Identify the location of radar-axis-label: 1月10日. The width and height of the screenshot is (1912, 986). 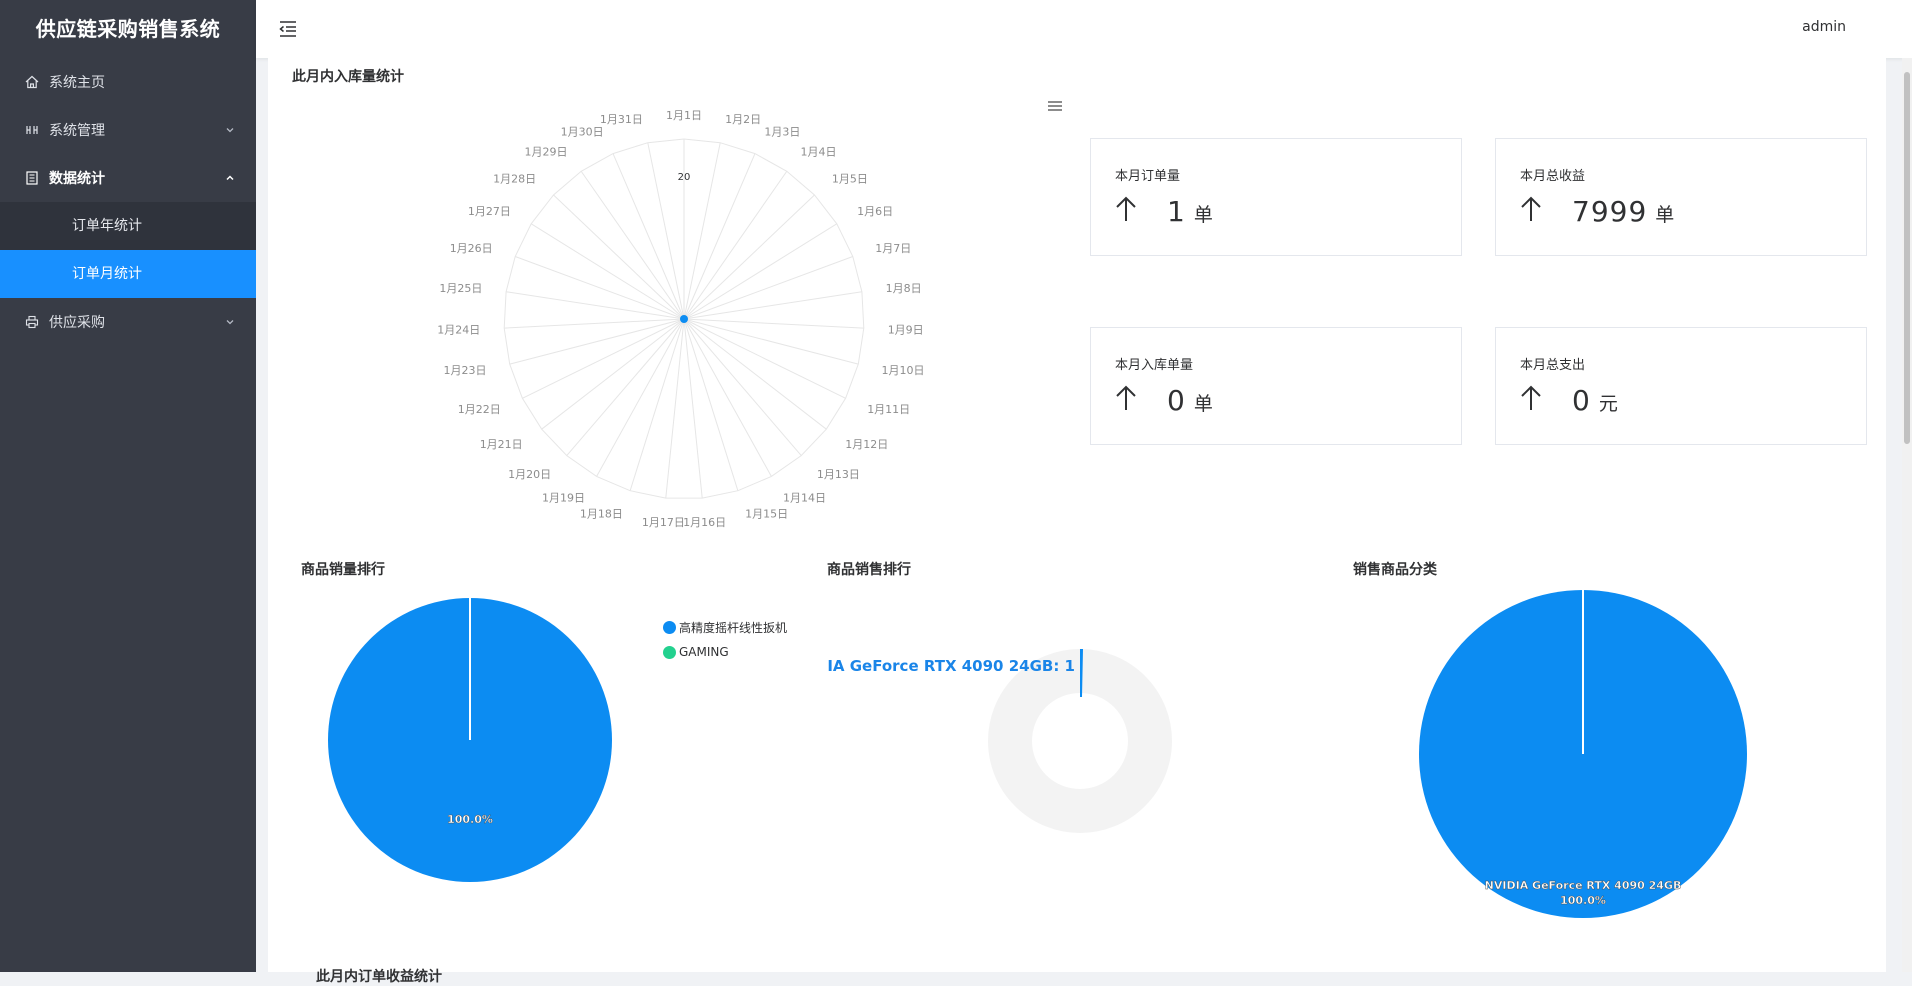
(903, 370).